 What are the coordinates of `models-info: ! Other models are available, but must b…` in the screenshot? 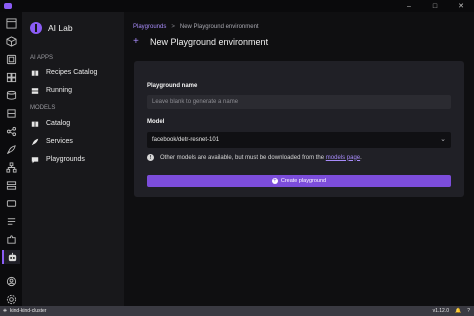 It's located at (254, 157).